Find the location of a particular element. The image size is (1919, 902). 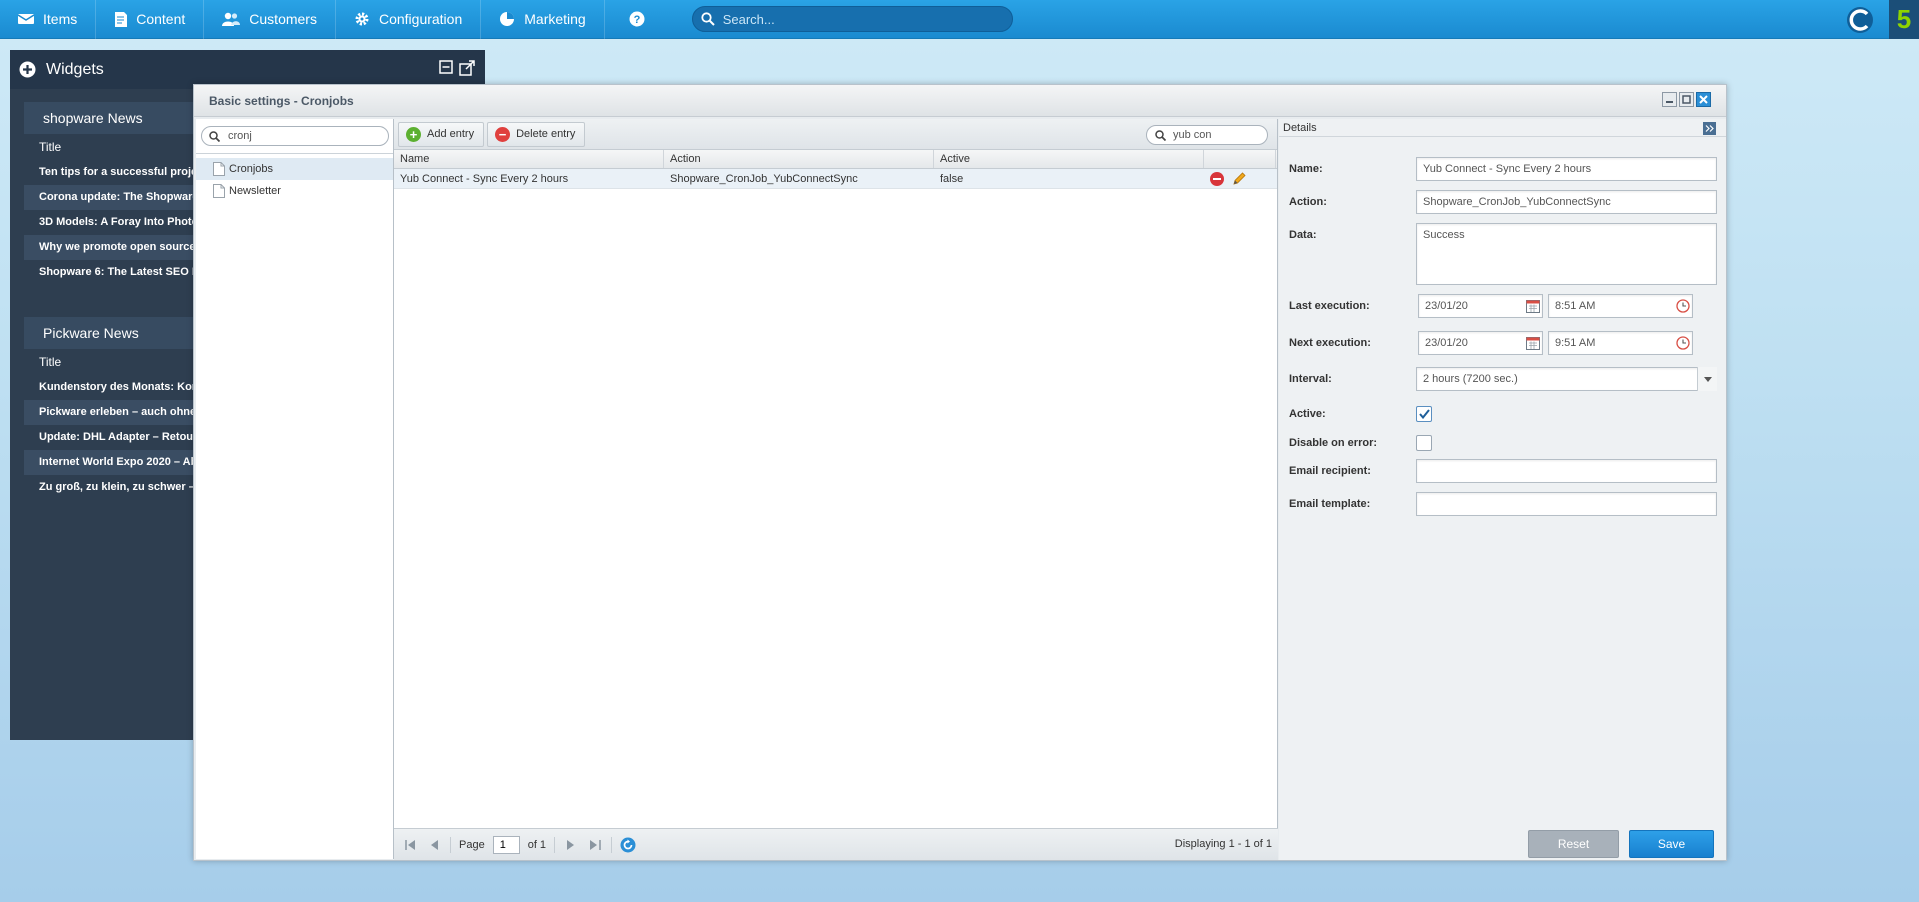

tree-search-input is located at coordinates (303, 136).